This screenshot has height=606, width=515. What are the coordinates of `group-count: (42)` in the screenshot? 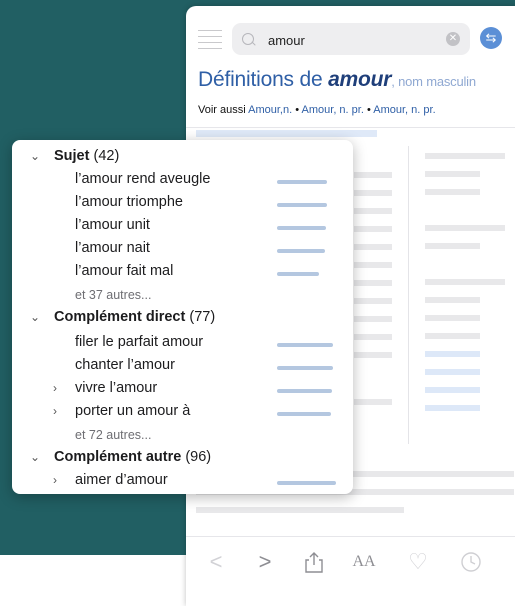 It's located at (106, 156).